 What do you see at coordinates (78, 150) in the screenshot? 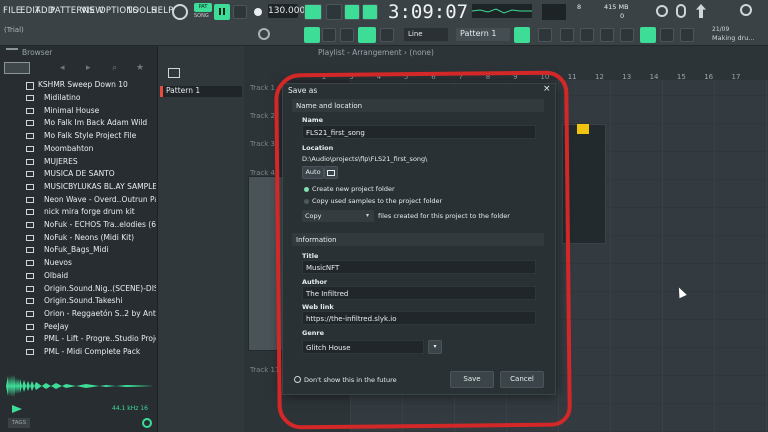
I see `browser-folder-item: Moombahton` at bounding box center [78, 150].